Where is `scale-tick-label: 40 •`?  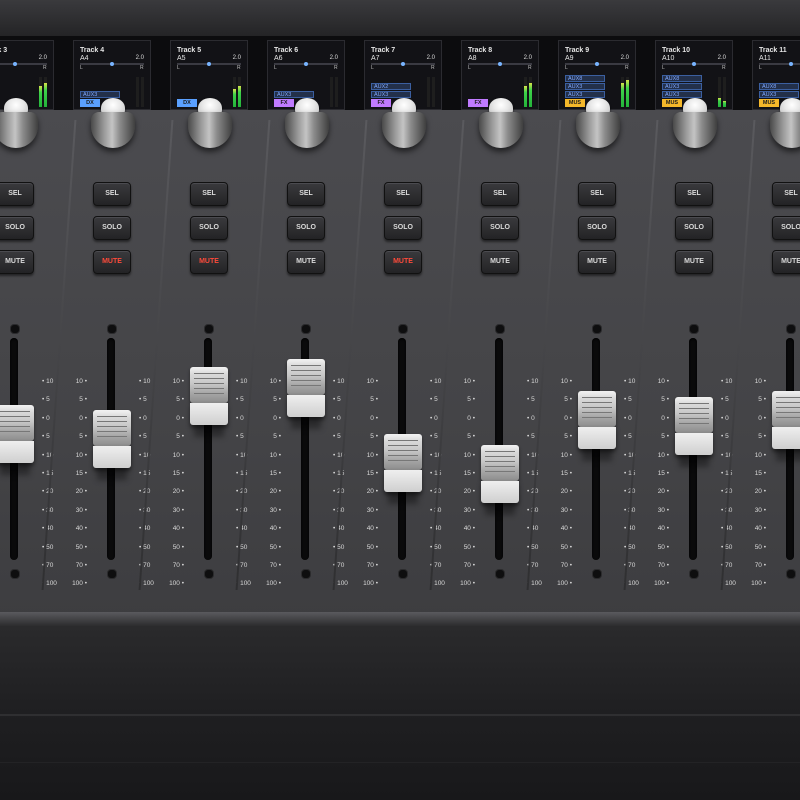
scale-tick-label: 40 • is located at coordinates (469, 529).